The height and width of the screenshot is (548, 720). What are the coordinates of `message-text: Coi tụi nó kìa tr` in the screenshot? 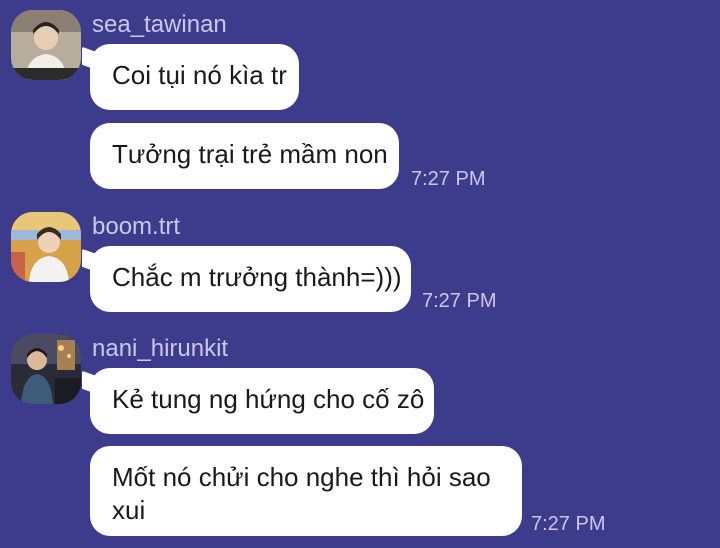 It's located at (199, 75).